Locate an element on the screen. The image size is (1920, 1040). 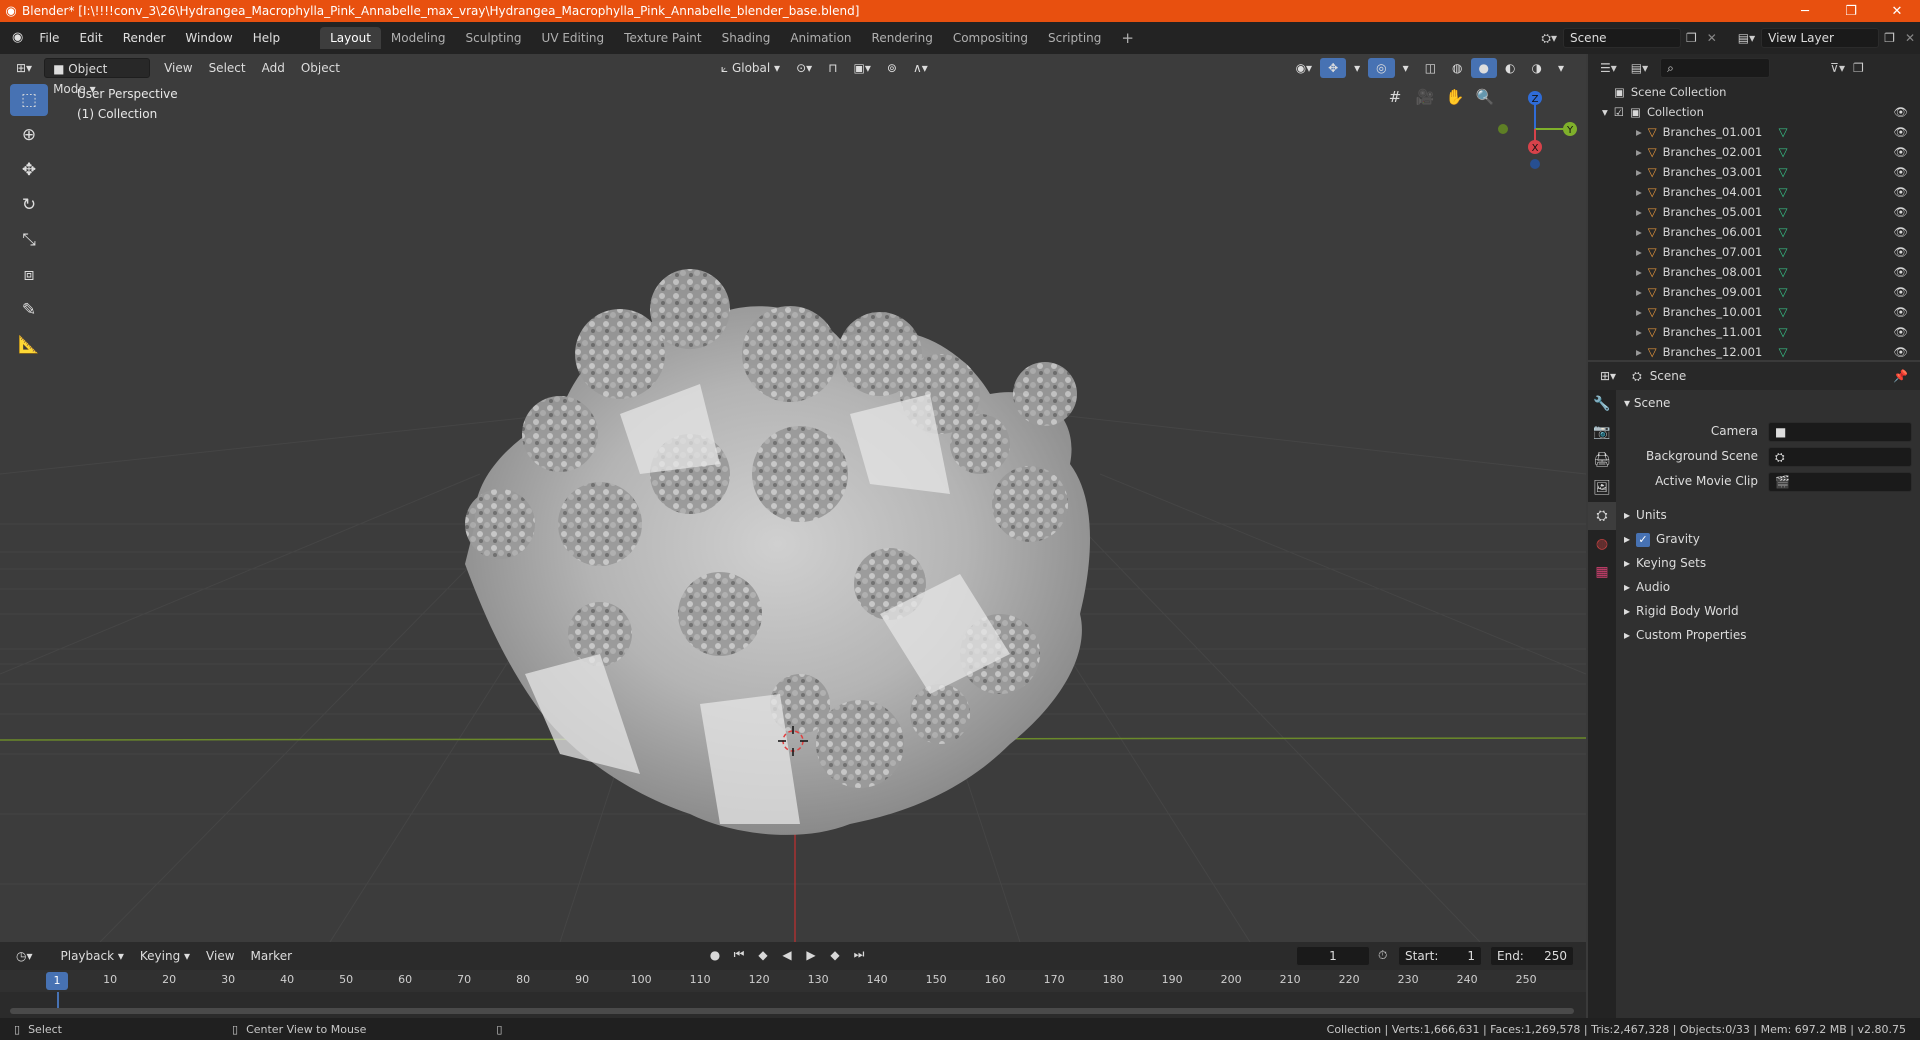
annotate-tool-icon: ✎ is located at coordinates (29, 310).